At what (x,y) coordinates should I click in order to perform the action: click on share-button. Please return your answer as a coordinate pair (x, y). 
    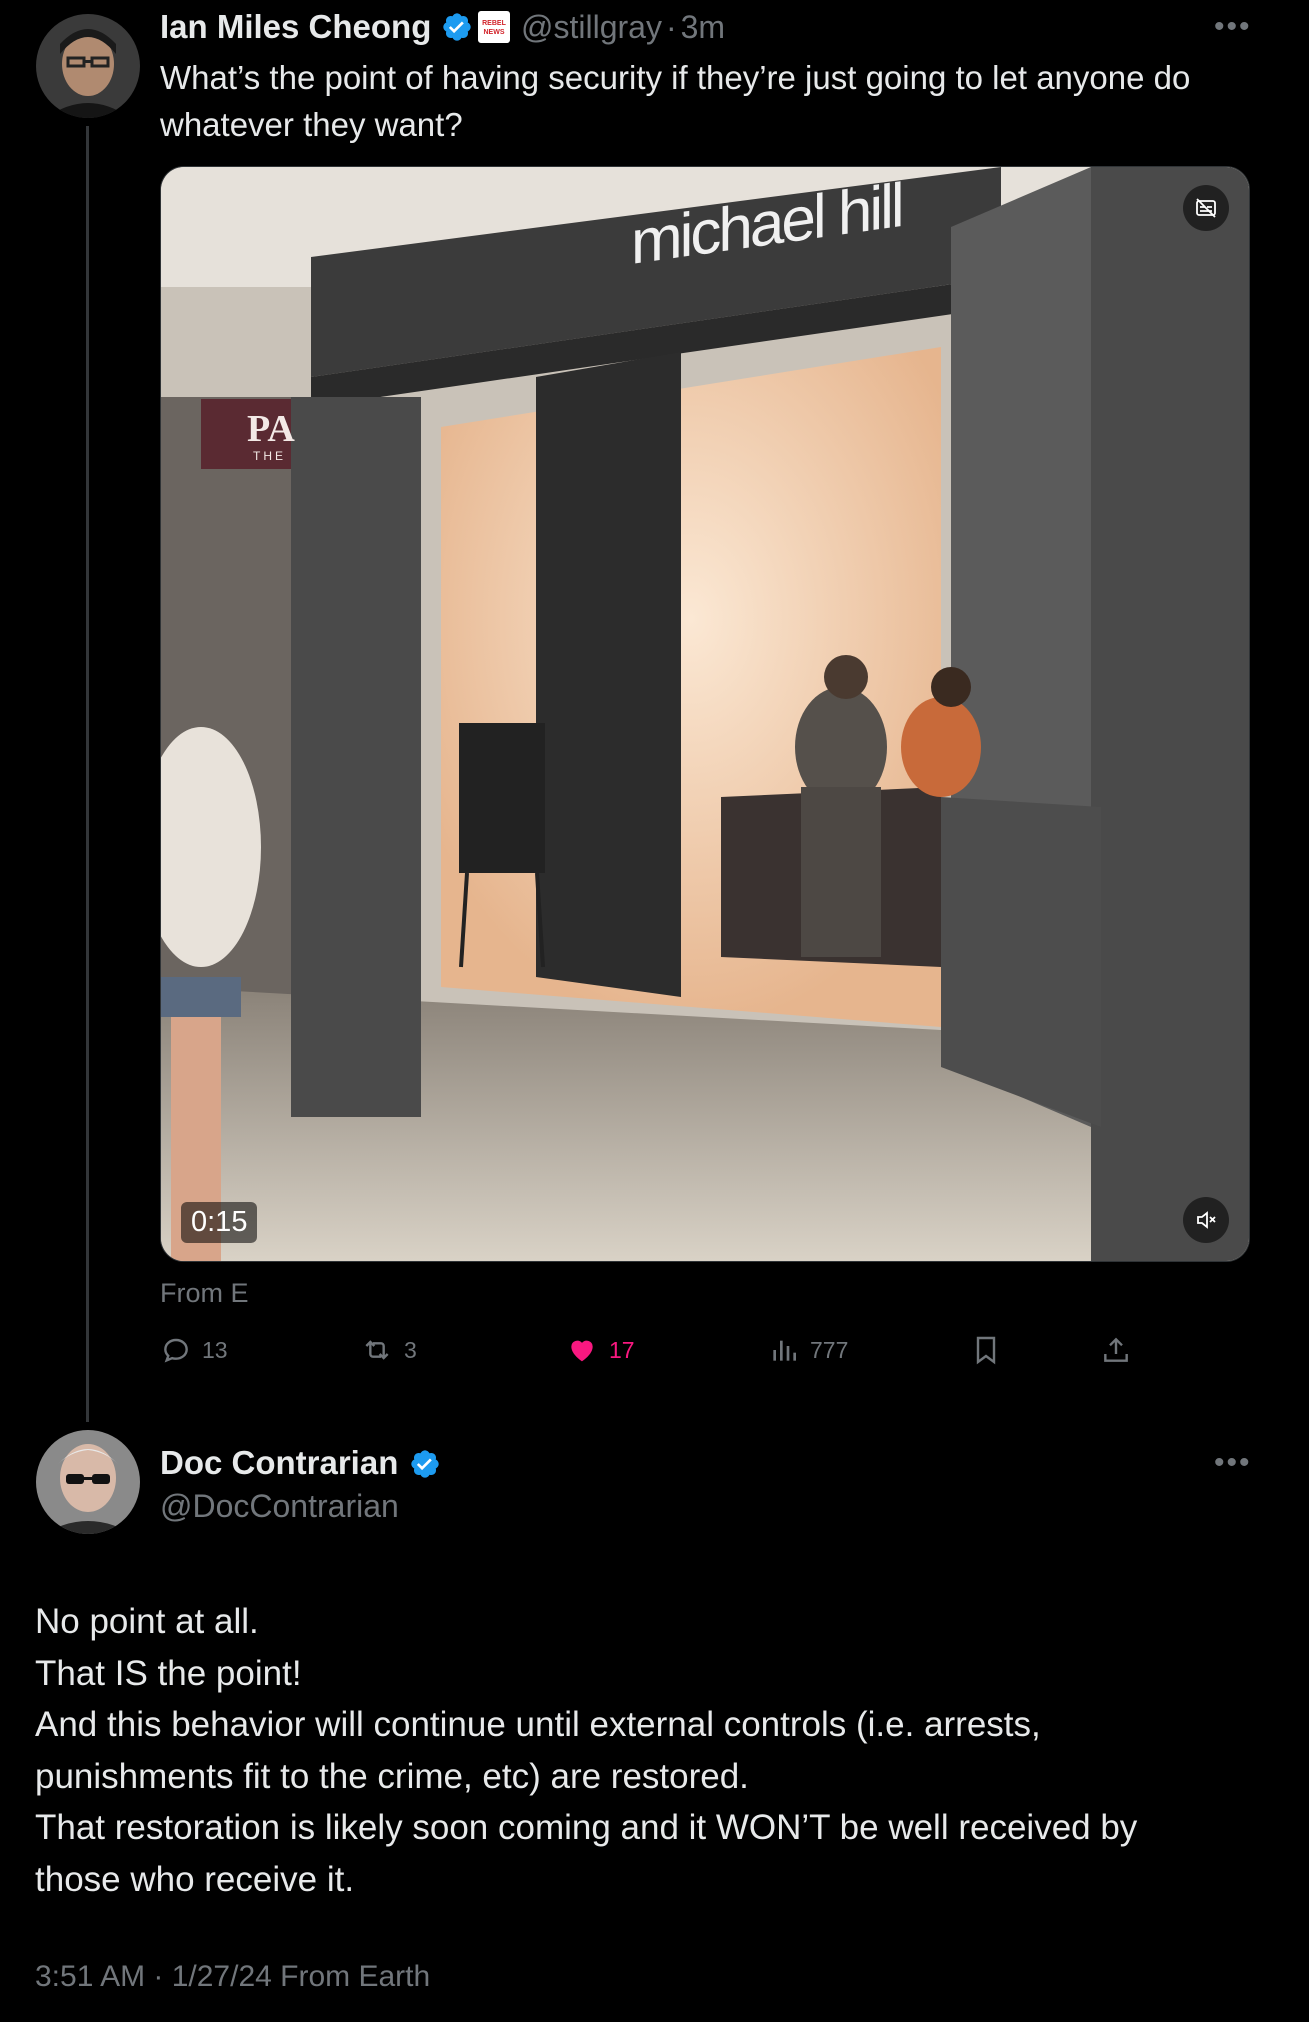
    Looking at the image, I should click on (1116, 1350).